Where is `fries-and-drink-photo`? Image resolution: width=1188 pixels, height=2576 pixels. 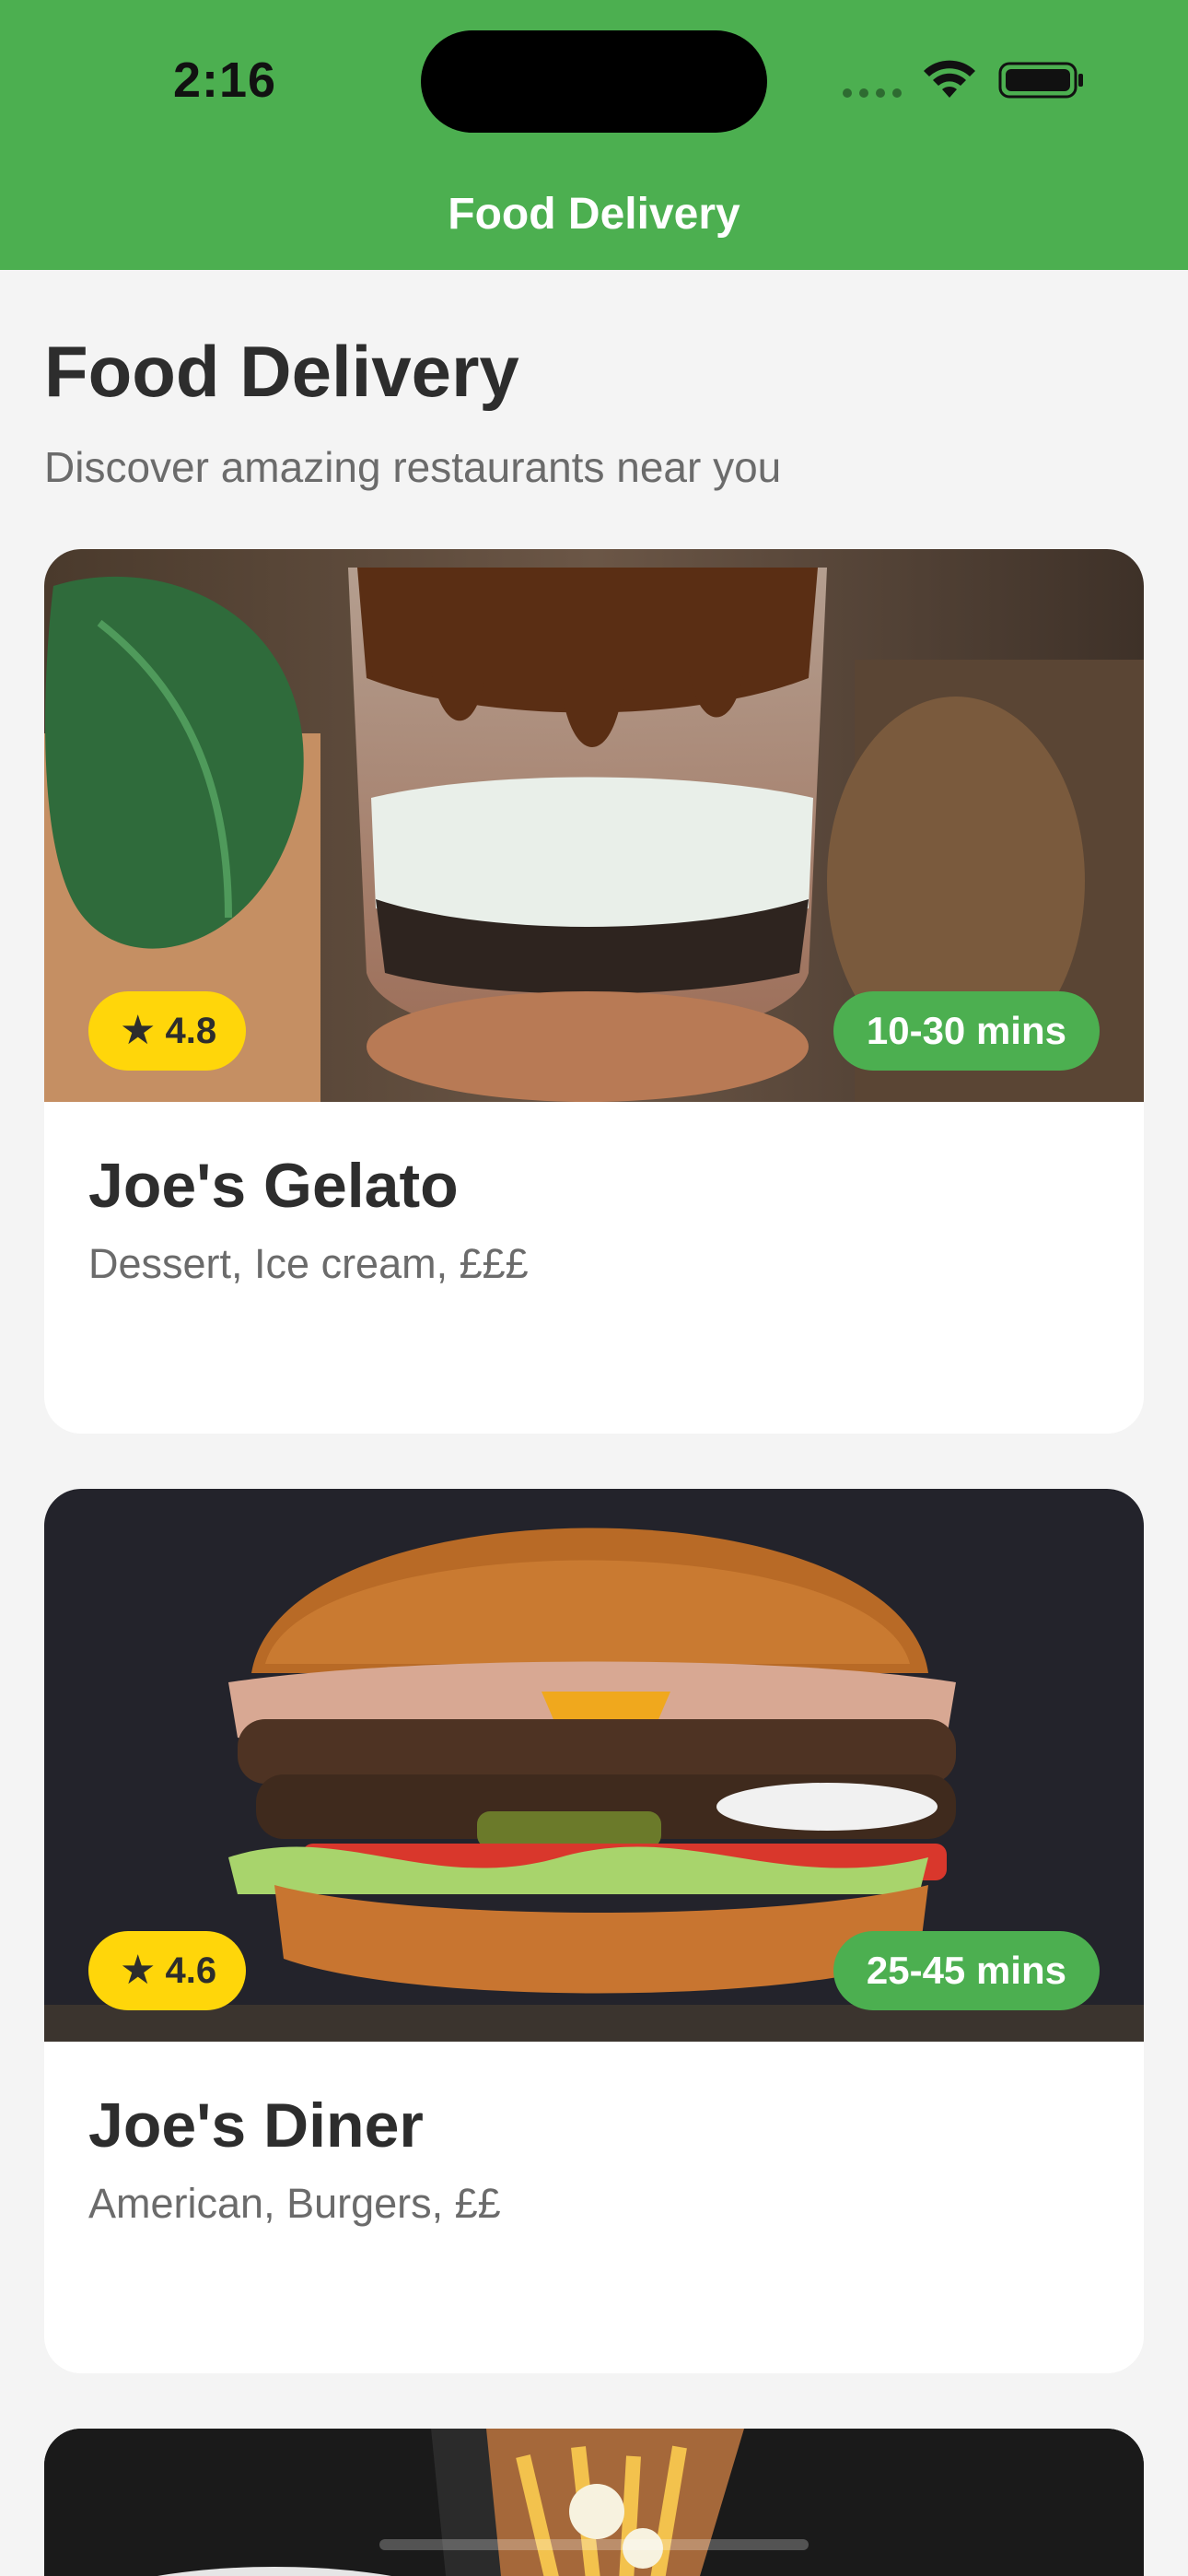 fries-and-drink-photo is located at coordinates (594, 2502).